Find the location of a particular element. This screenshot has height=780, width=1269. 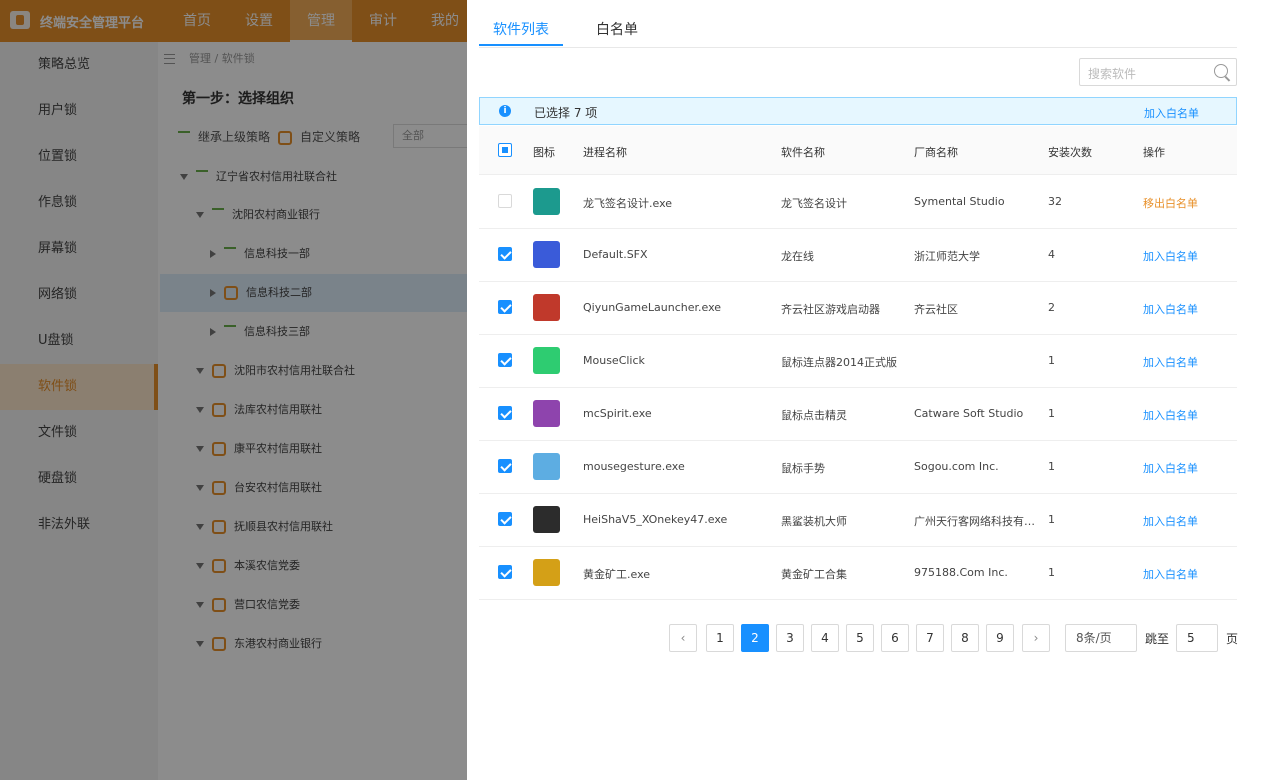

tab-whitelist: 白名单 is located at coordinates (617, 29).